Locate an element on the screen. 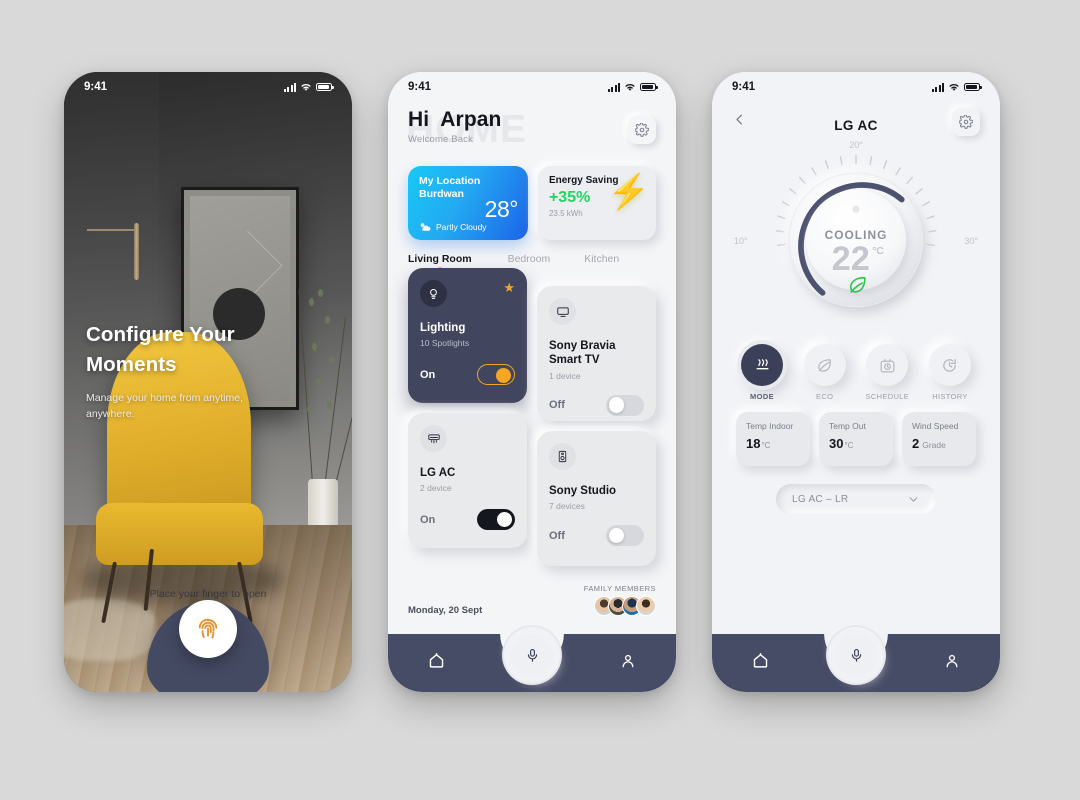 Image resolution: width=1080 pixels, height=800 pixels. dial-temperature: 22 is located at coordinates (851, 259).